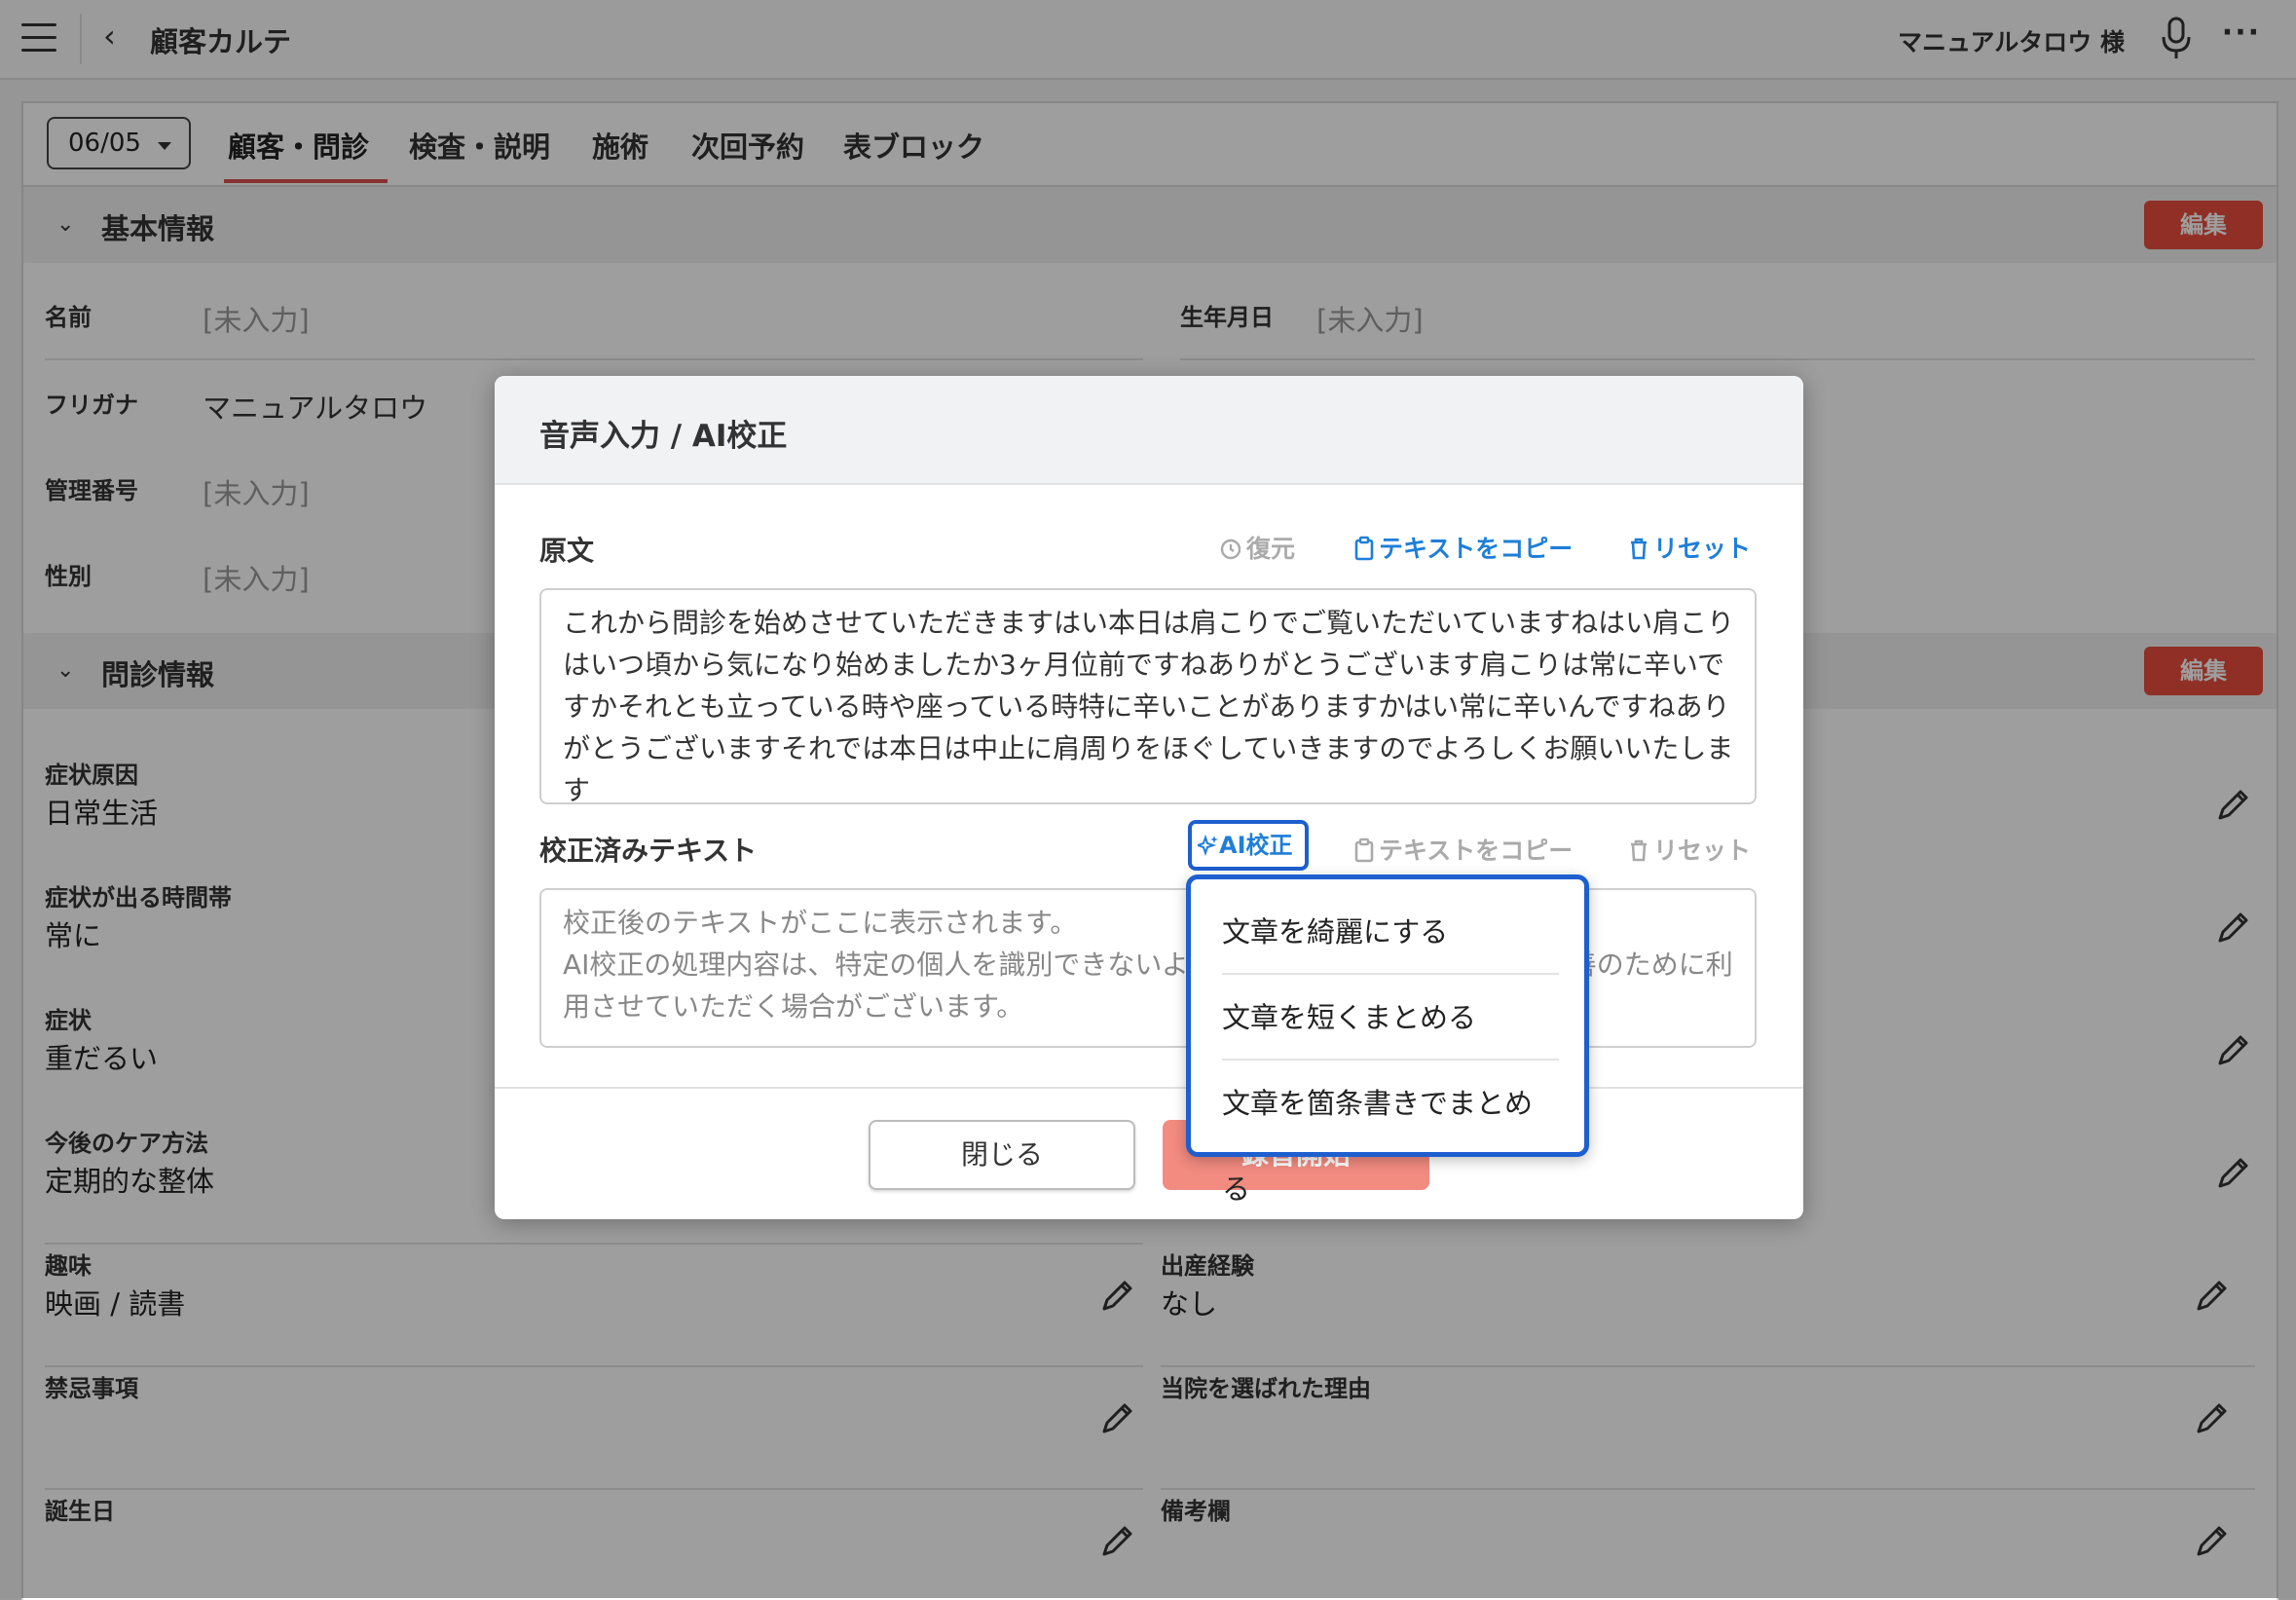 The height and width of the screenshot is (1600, 2296). What do you see at coordinates (1149, 430) in the screenshot?
I see `modal-header: 音声入力 / AI校正` at bounding box center [1149, 430].